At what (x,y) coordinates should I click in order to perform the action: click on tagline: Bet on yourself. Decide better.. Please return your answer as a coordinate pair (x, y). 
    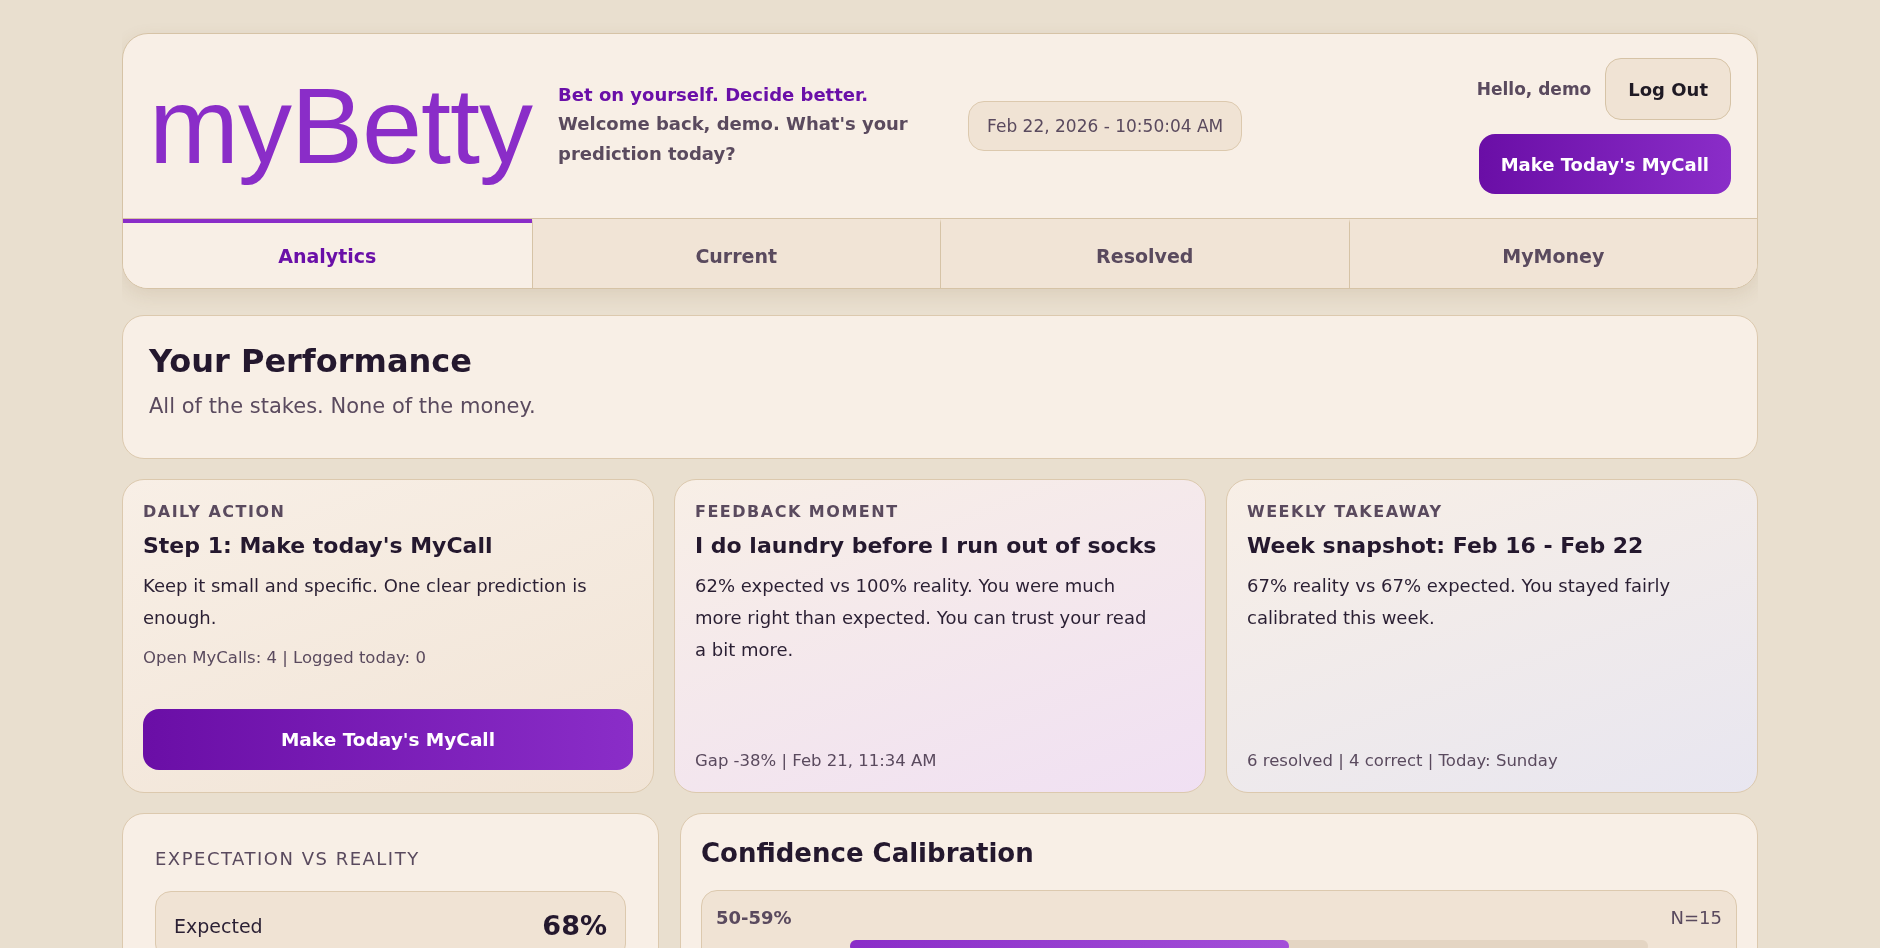
    Looking at the image, I should click on (714, 94).